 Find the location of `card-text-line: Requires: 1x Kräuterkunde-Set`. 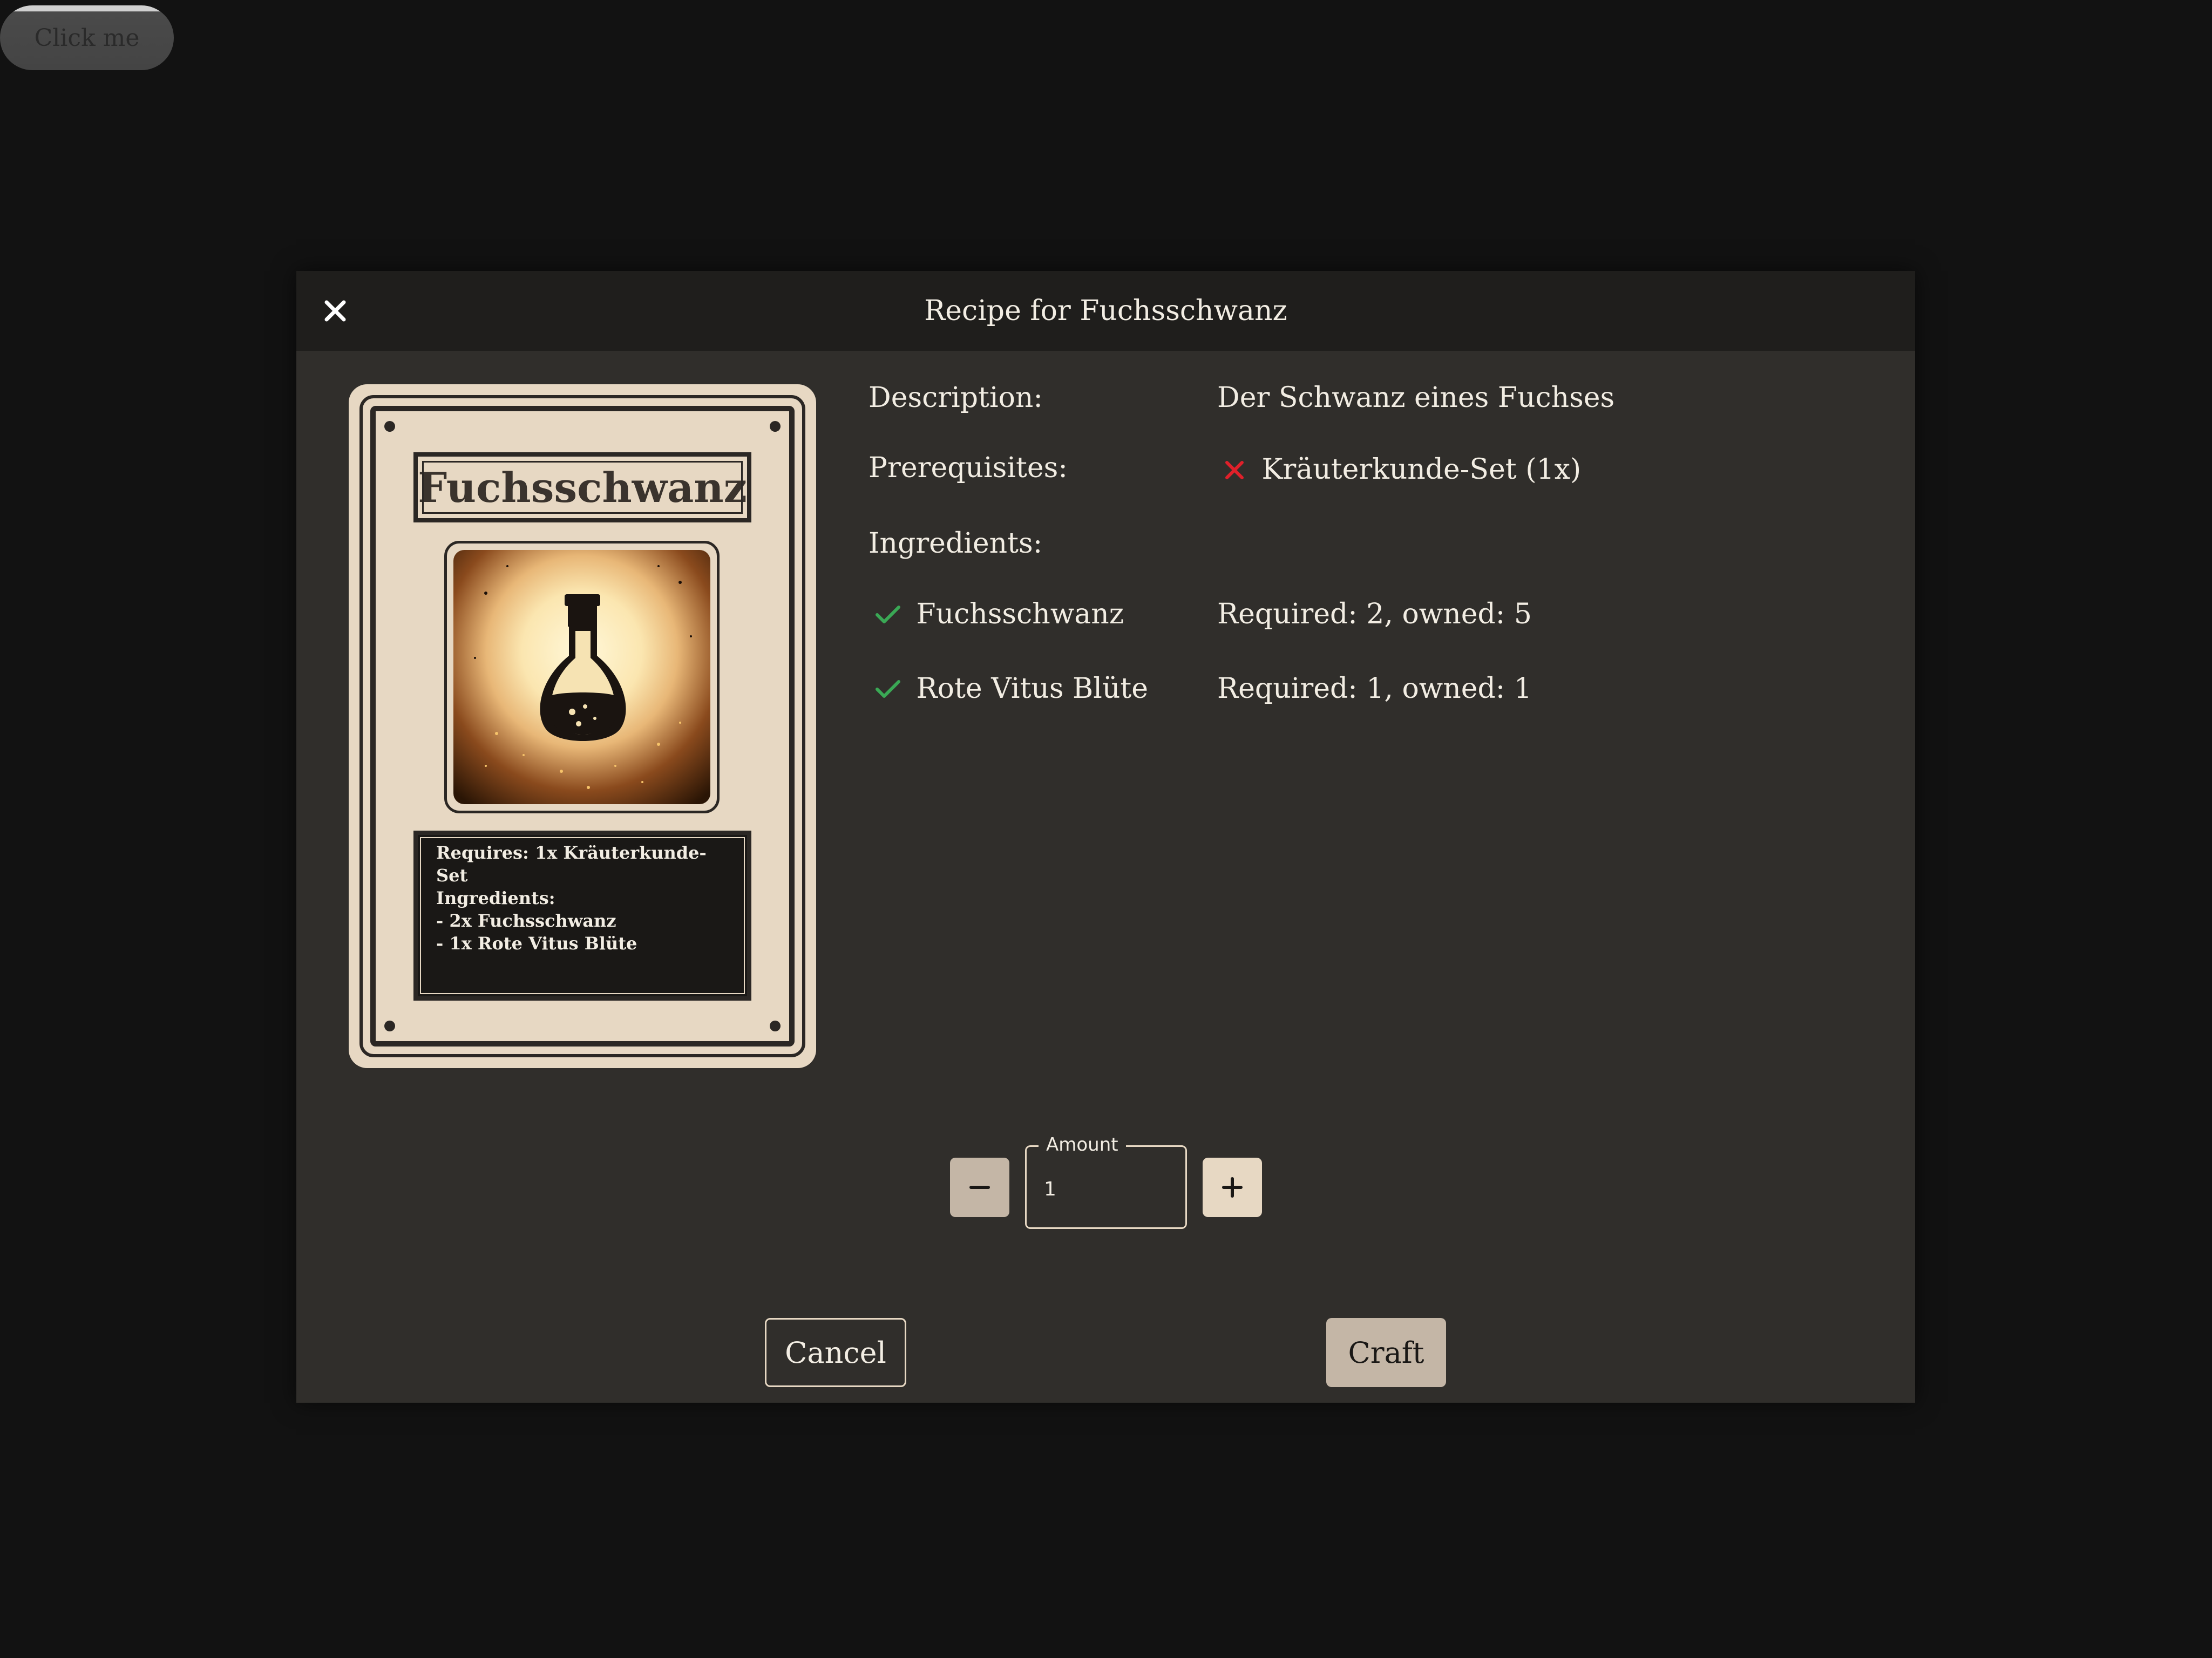

card-text-line: Requires: 1x Kräuterkunde-Set is located at coordinates (571, 864).